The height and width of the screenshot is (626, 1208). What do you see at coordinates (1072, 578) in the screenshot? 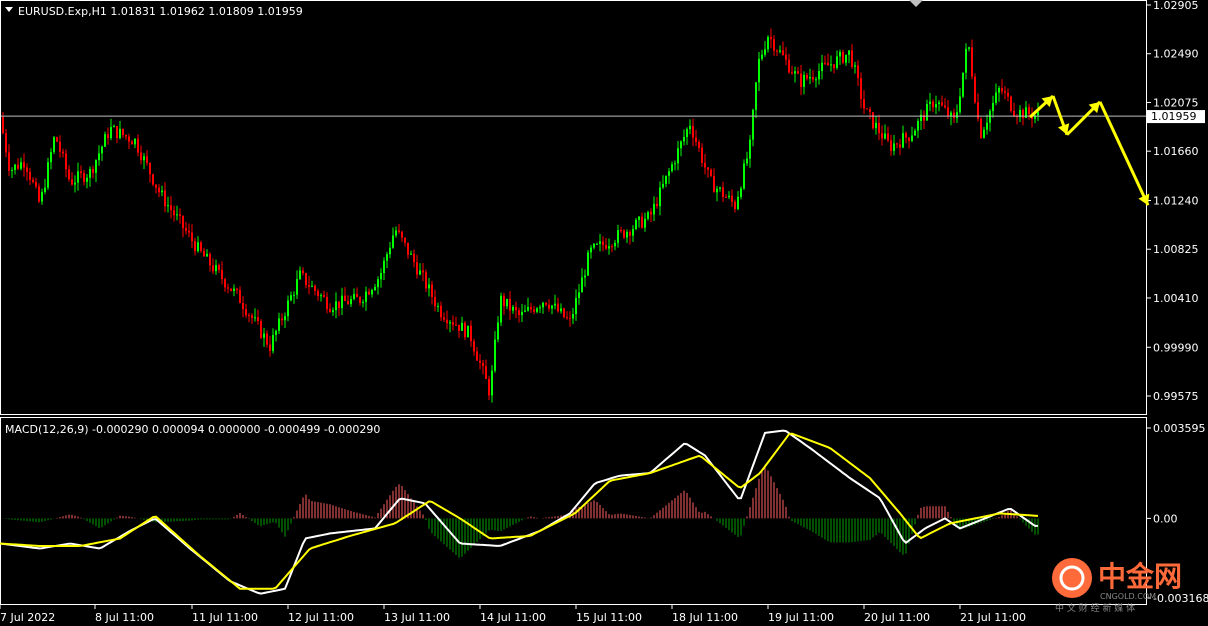
I see `cngold-logo-icon` at bounding box center [1072, 578].